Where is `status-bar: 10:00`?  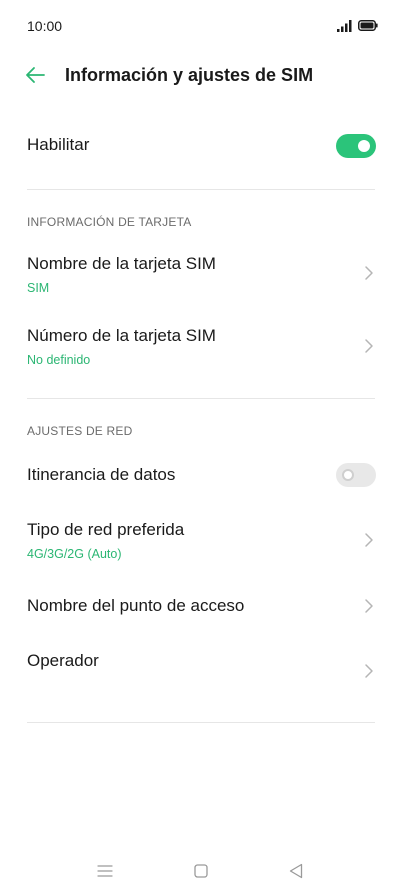
status-bar: 10:00 is located at coordinates (201, 26).